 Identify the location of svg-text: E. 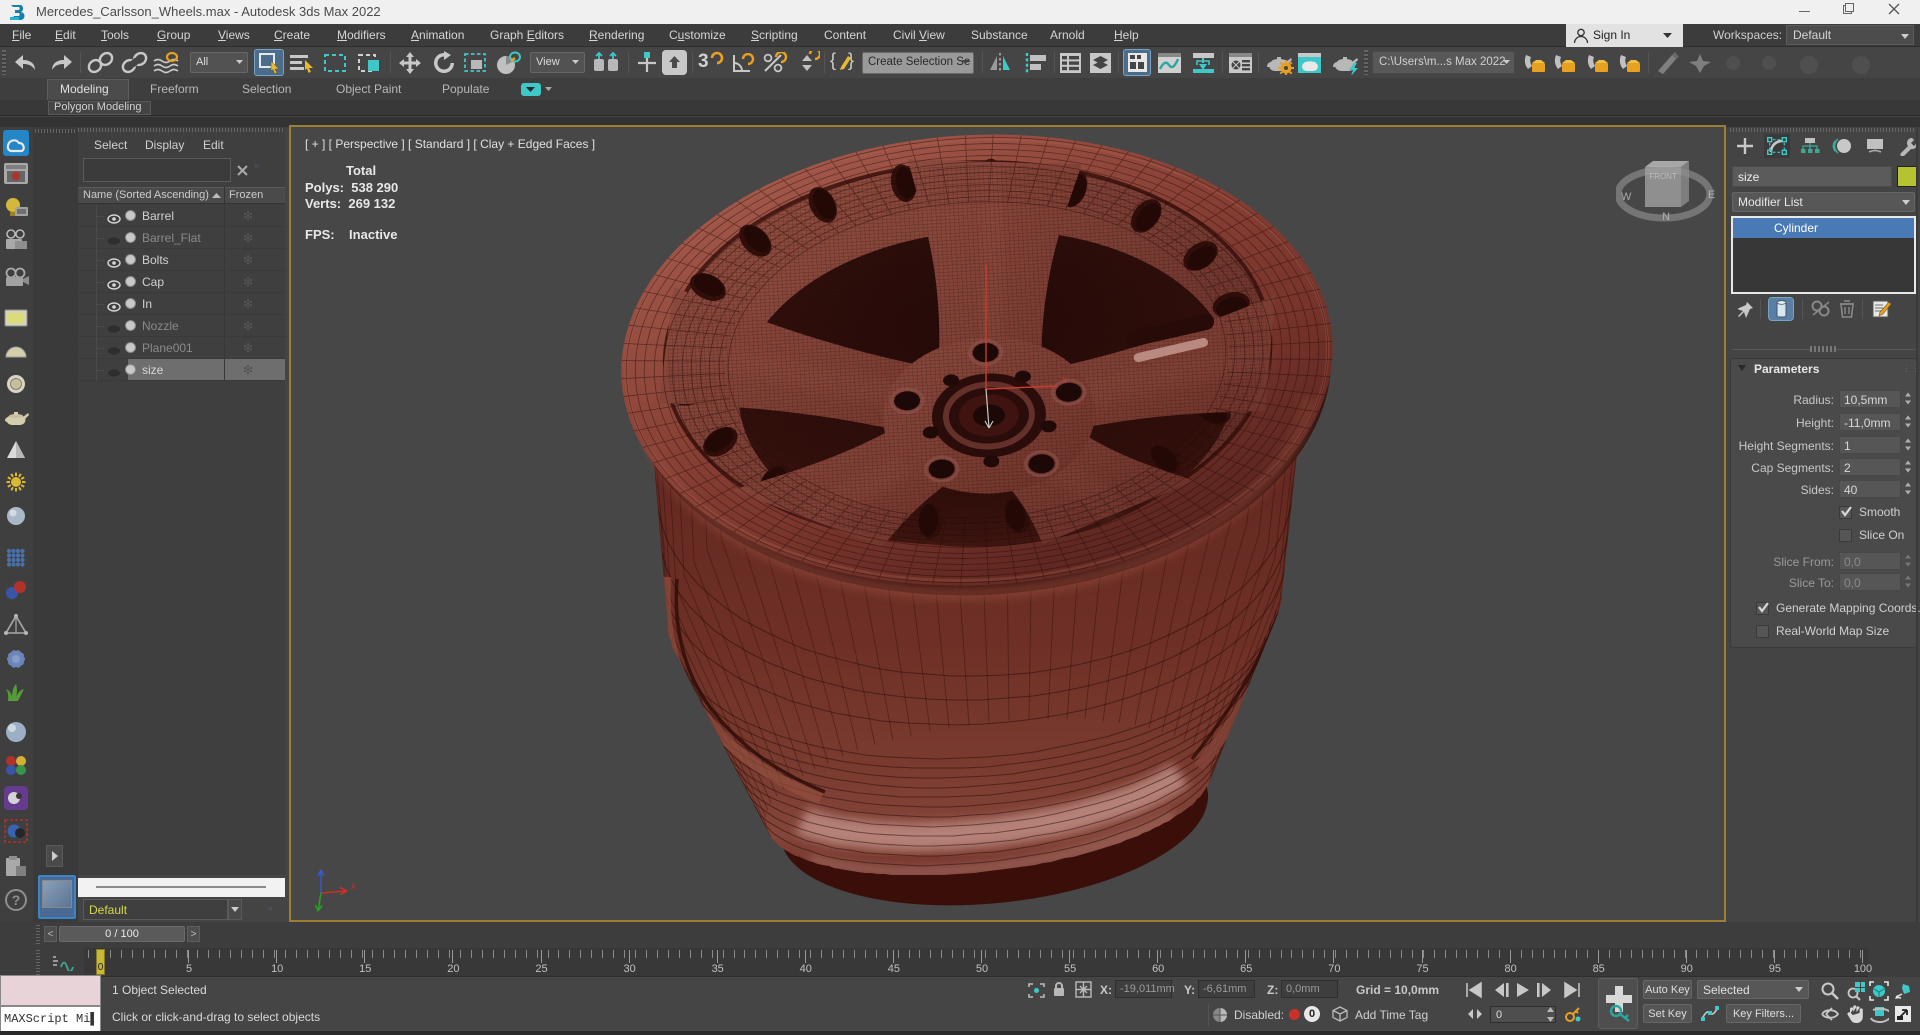
(1711, 195).